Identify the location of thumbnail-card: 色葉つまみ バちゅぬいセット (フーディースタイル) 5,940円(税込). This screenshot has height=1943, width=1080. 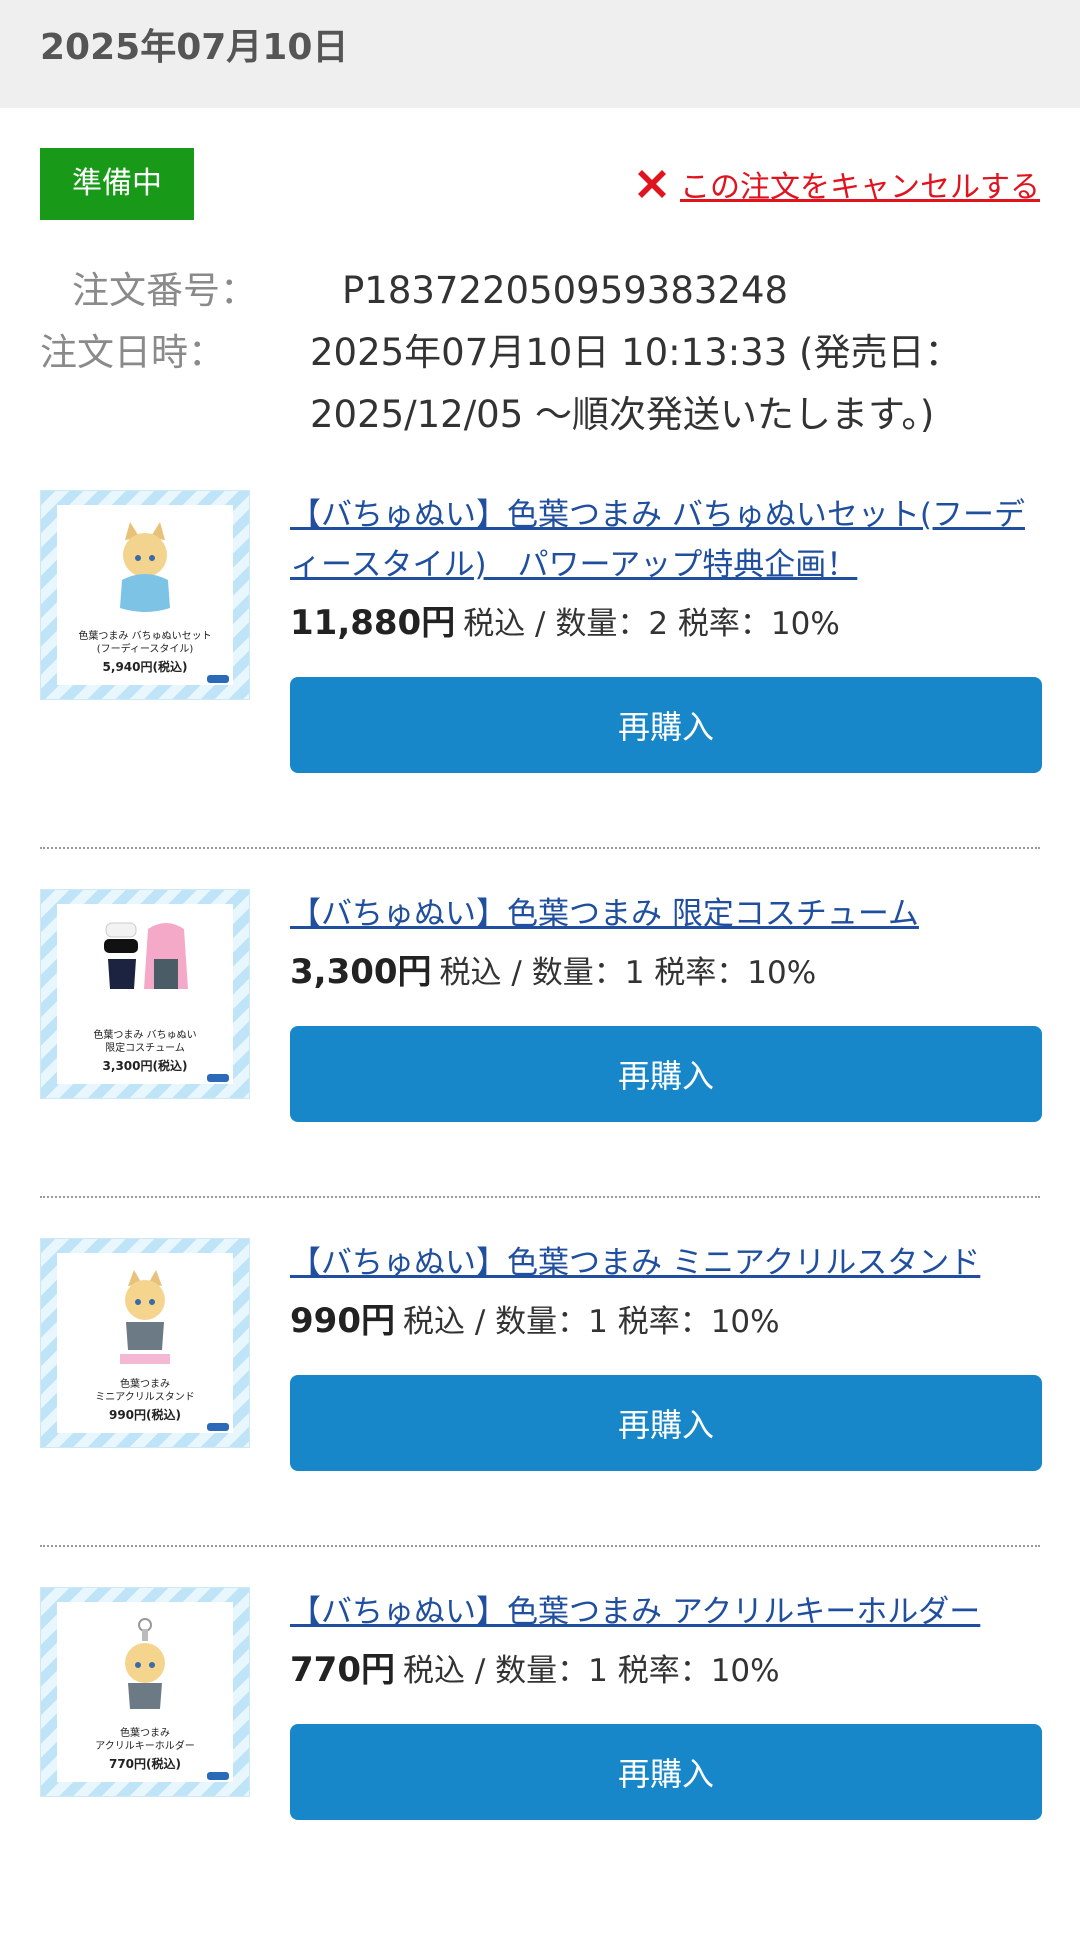
(145, 595).